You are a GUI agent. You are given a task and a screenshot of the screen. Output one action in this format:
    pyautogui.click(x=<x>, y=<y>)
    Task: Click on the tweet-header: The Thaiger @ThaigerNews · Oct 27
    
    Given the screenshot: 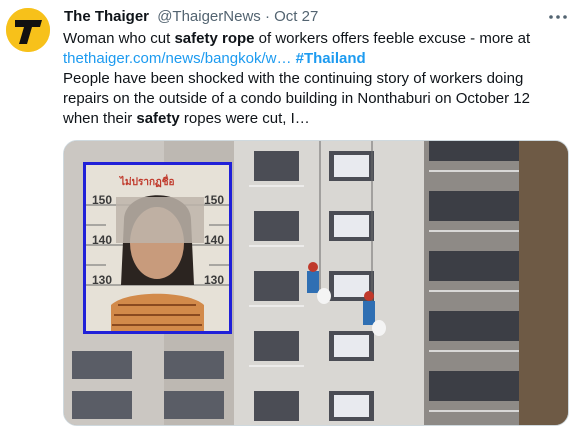 What is the action you would take?
    pyautogui.click(x=191, y=17)
    